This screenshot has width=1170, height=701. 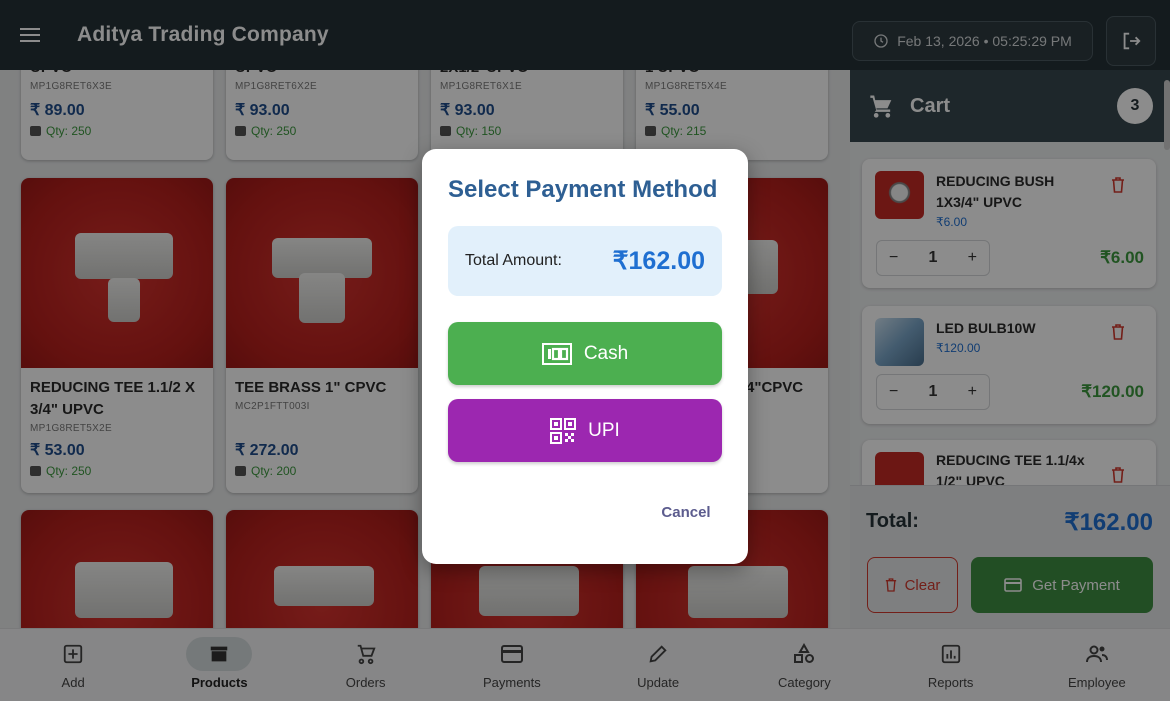 I want to click on cancel-button: Cancel, so click(x=686, y=515).